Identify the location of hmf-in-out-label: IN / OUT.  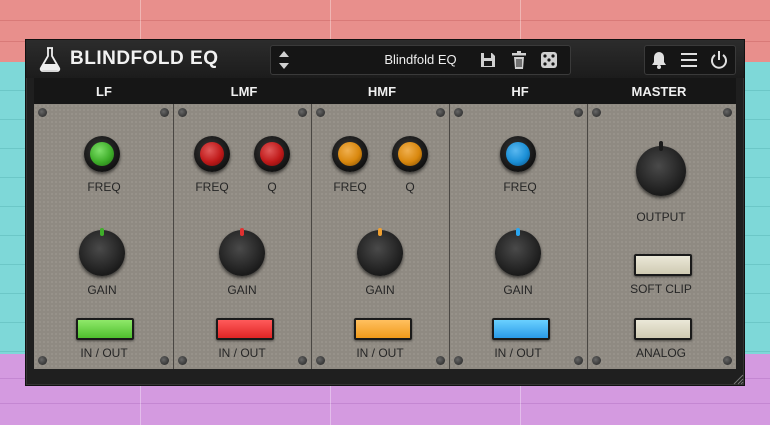
(380, 353).